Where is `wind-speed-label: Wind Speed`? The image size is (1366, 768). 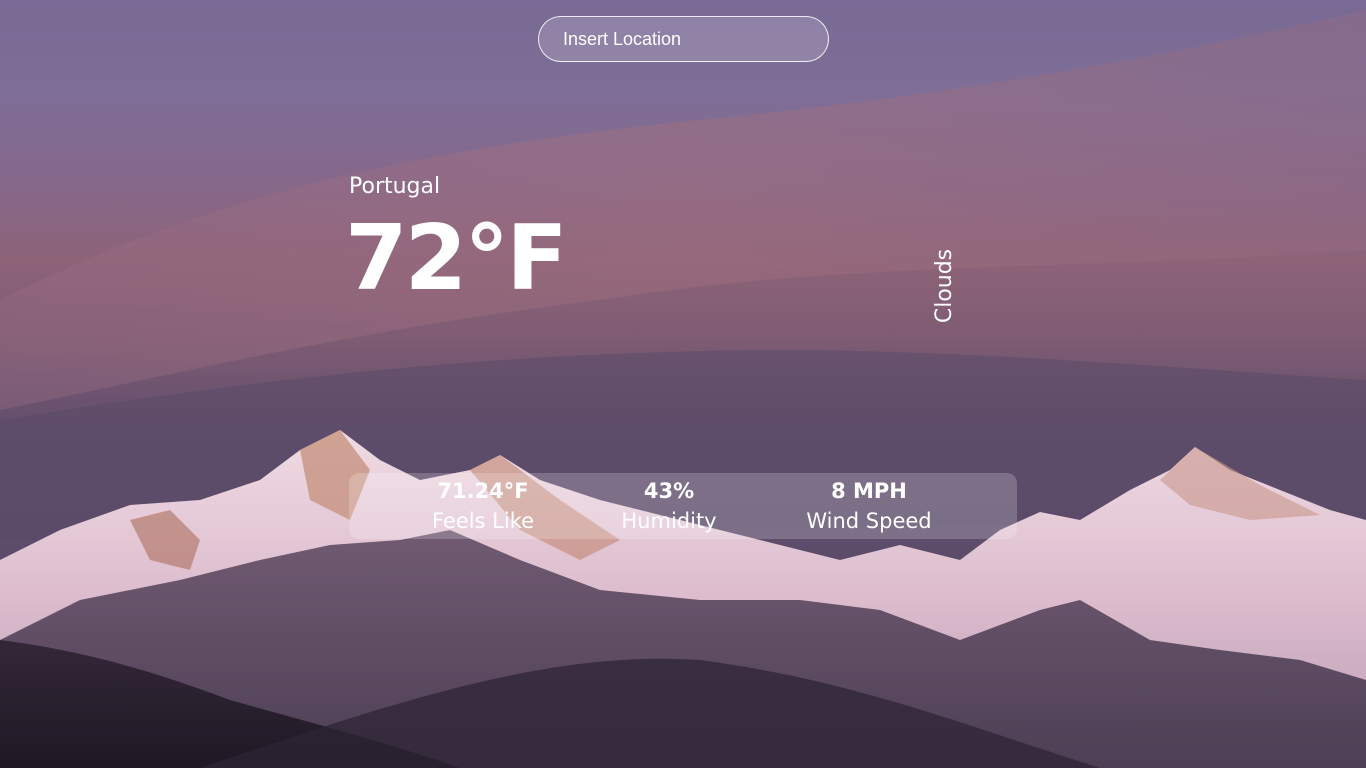
wind-speed-label: Wind Speed is located at coordinates (869, 521).